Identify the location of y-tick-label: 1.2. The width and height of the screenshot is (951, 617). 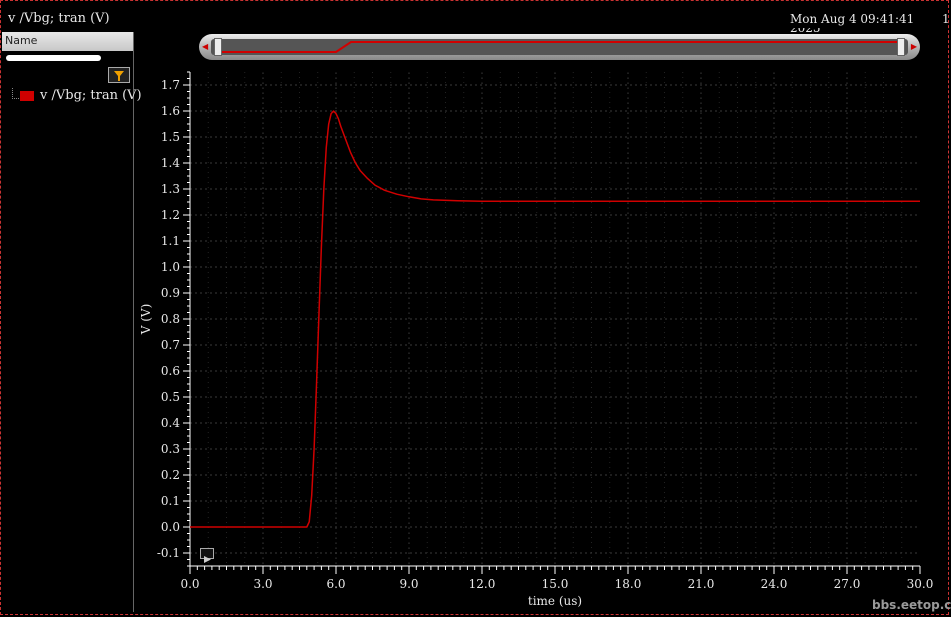
(170, 215).